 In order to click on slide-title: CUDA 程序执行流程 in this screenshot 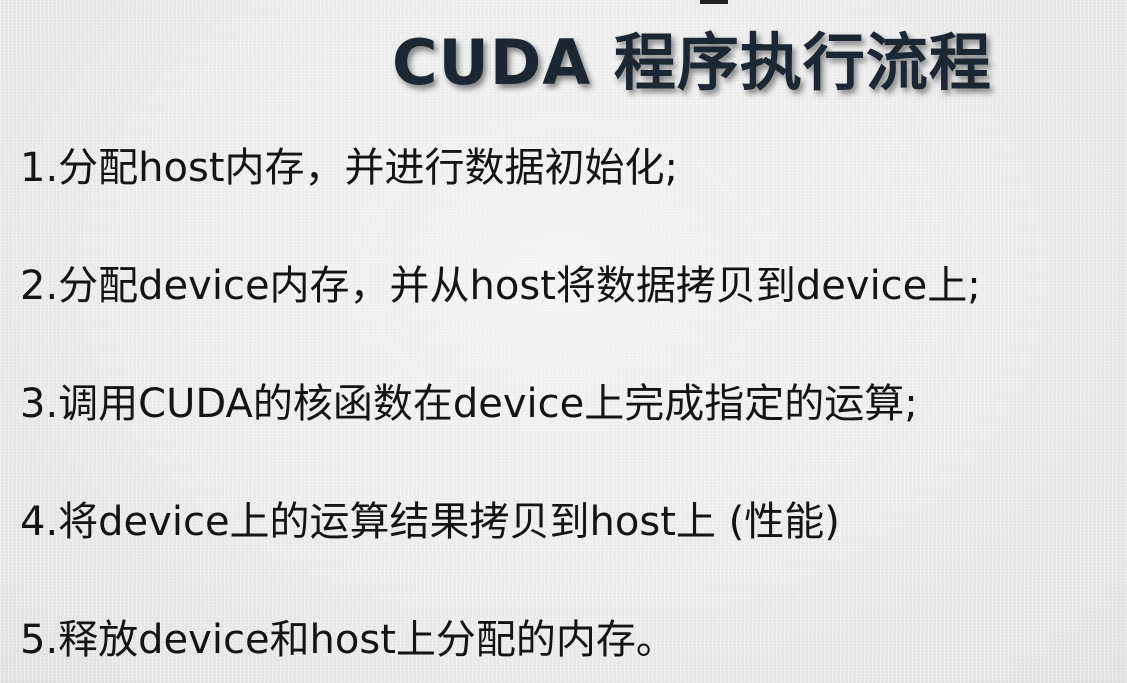, I will do `click(692, 62)`.